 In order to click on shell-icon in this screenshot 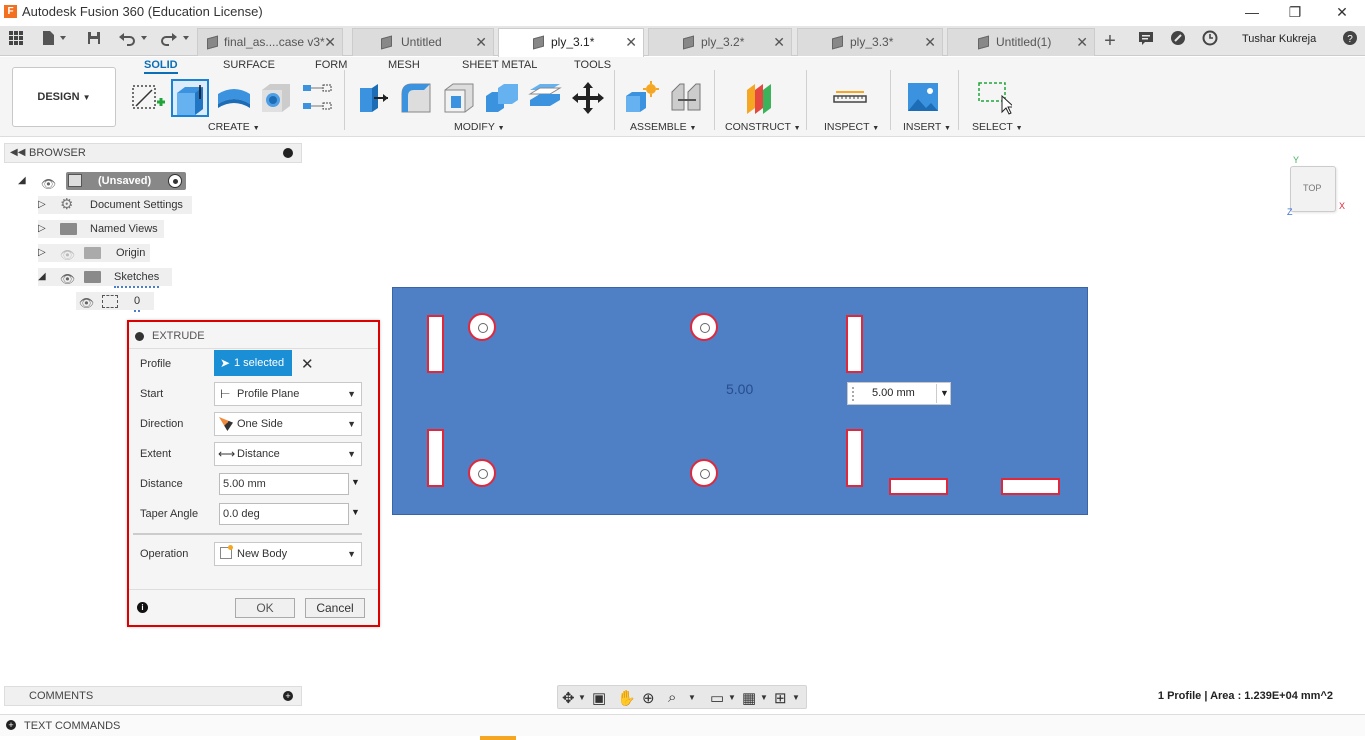, I will do `click(459, 98)`.